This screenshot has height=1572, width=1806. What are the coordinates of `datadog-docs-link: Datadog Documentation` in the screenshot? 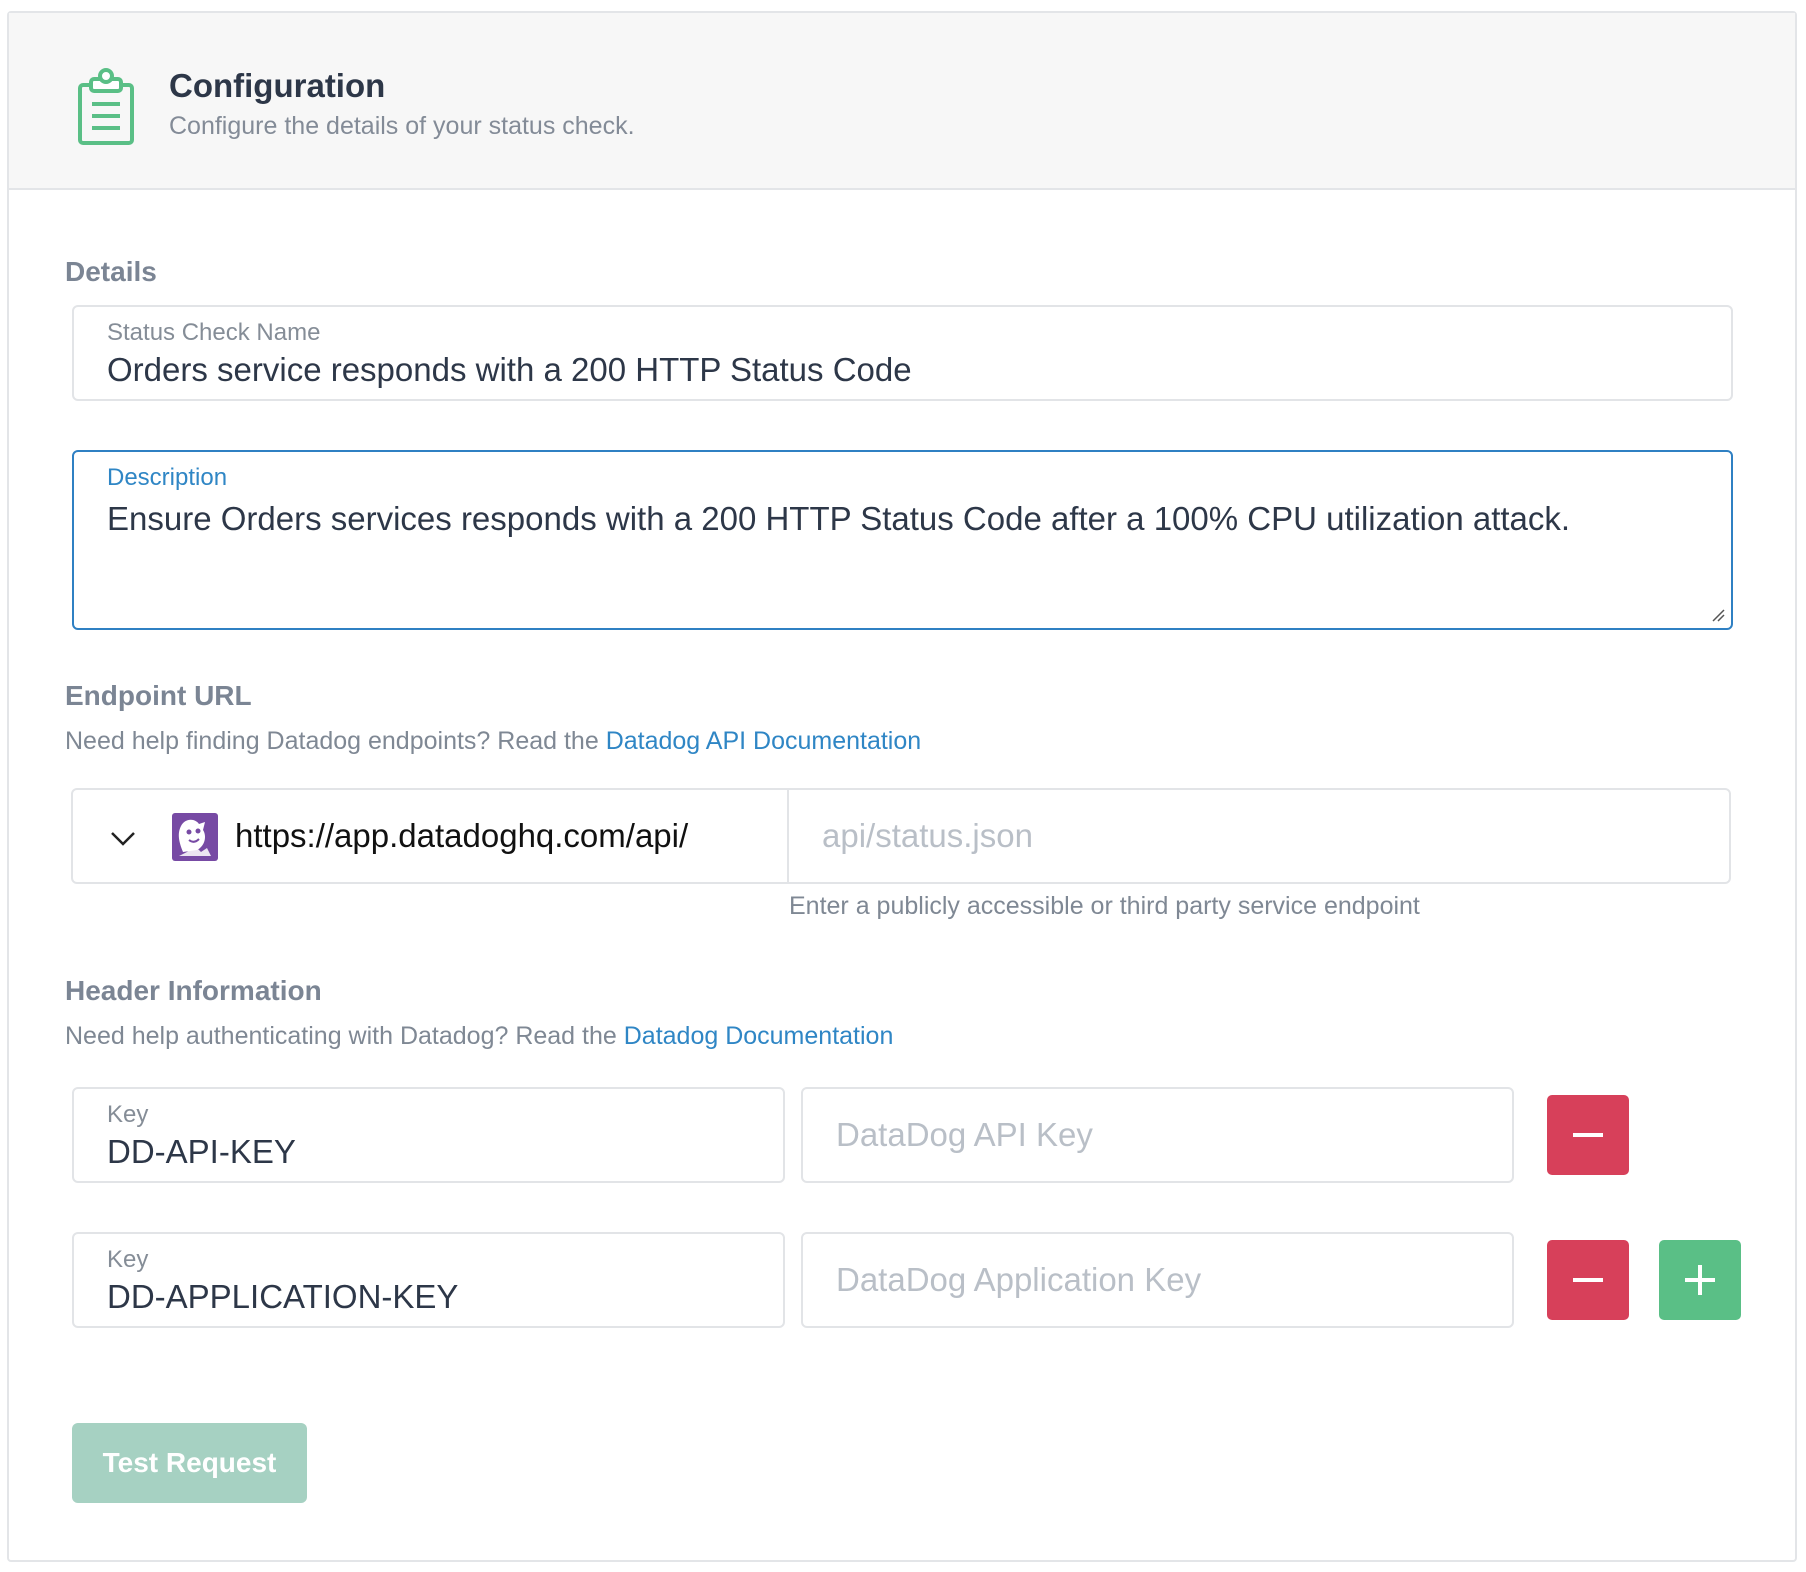 It's located at (759, 1036).